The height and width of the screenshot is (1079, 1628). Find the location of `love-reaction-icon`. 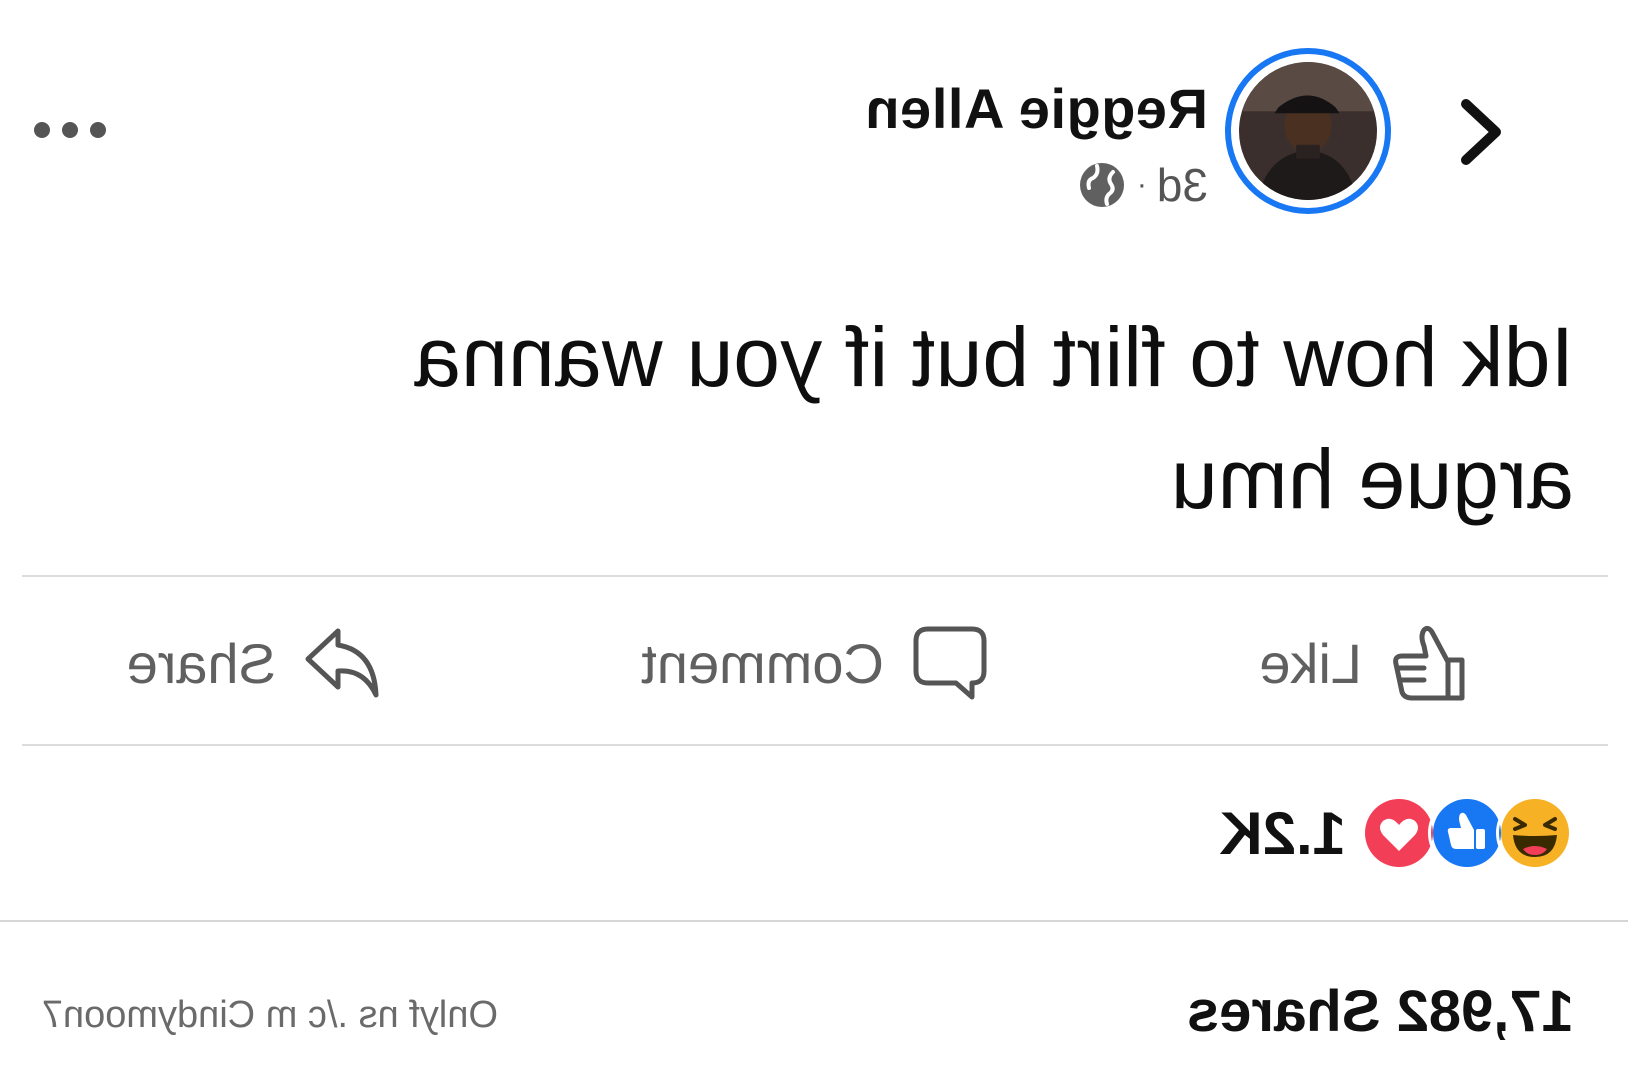

love-reaction-icon is located at coordinates (1399, 833).